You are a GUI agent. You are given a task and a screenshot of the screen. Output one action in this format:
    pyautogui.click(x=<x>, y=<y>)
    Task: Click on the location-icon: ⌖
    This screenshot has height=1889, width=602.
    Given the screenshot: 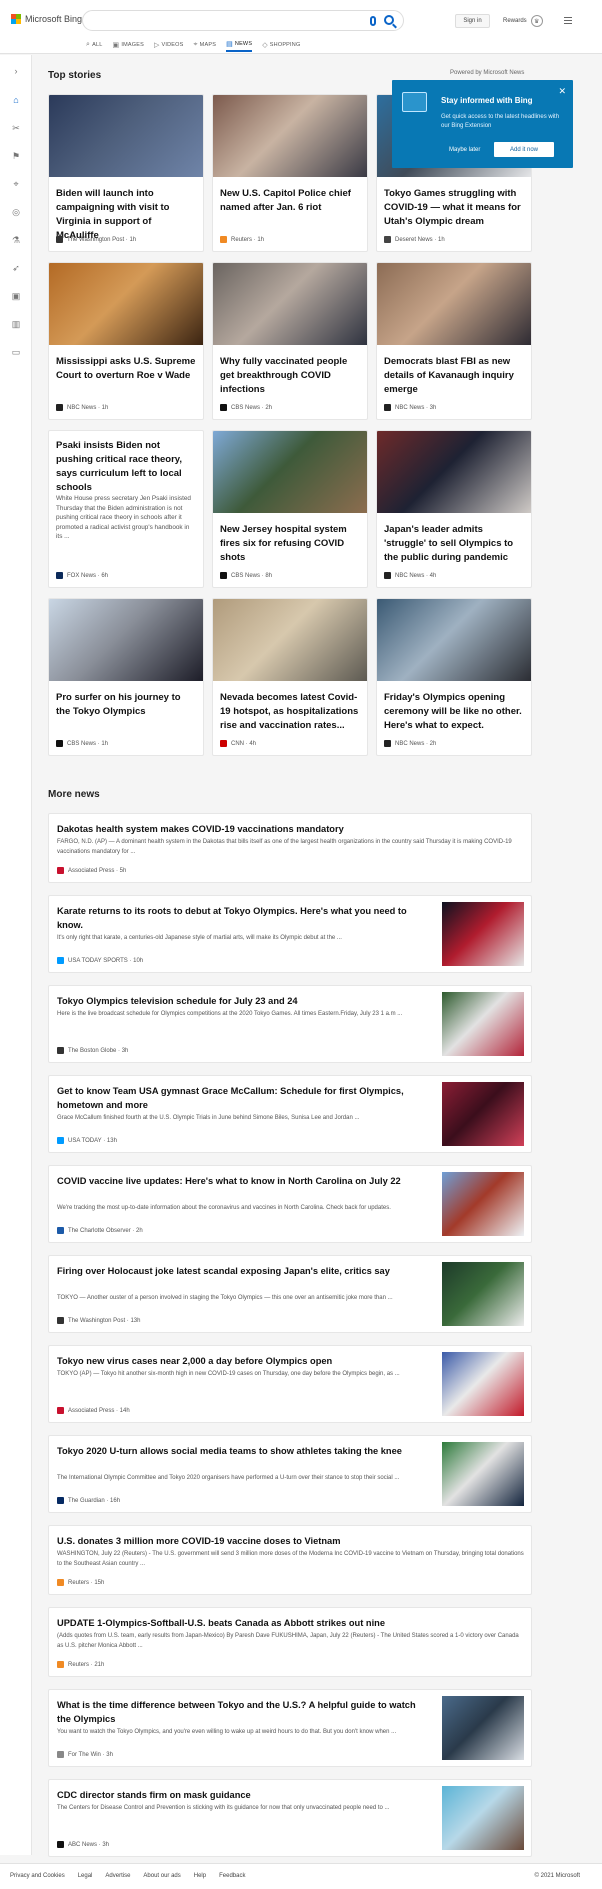 What is the action you would take?
    pyautogui.click(x=16, y=184)
    